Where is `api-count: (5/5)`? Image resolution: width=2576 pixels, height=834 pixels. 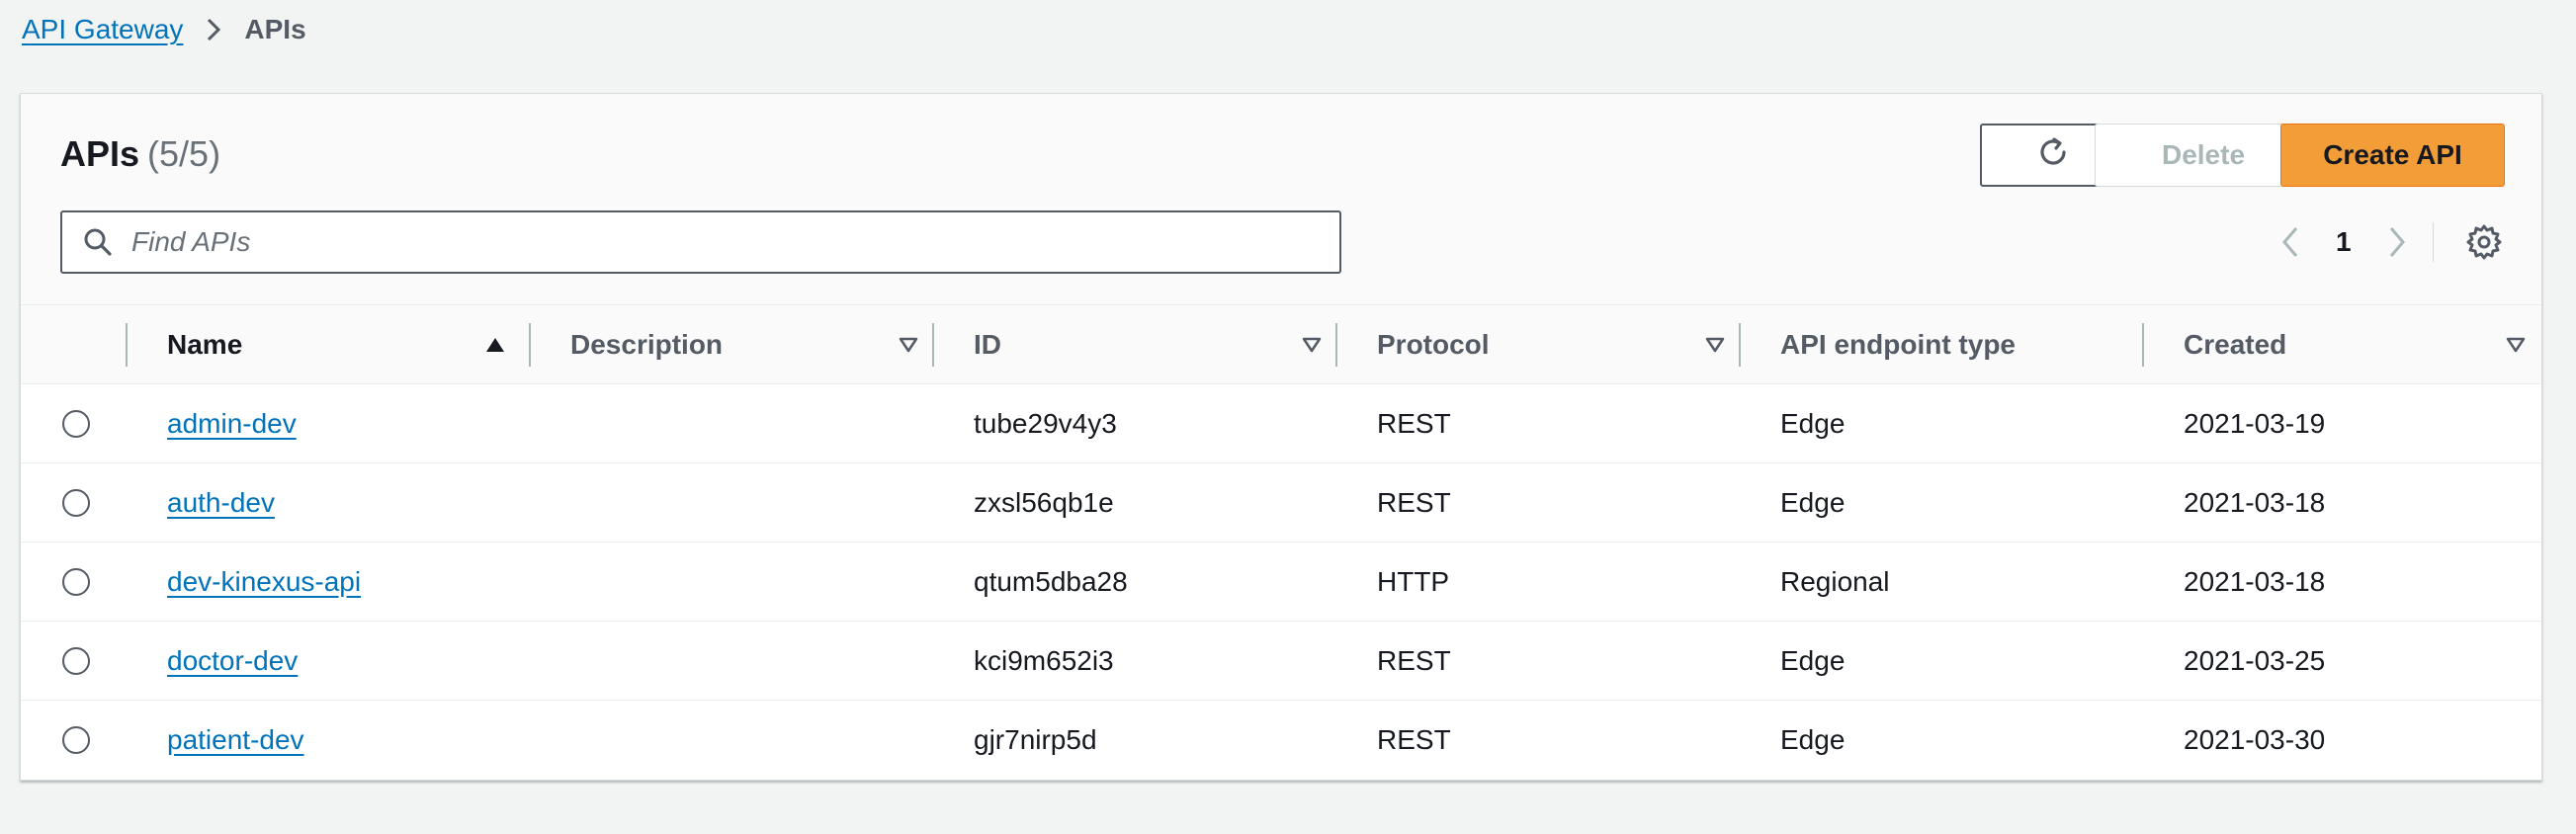
api-count: (5/5) is located at coordinates (184, 153).